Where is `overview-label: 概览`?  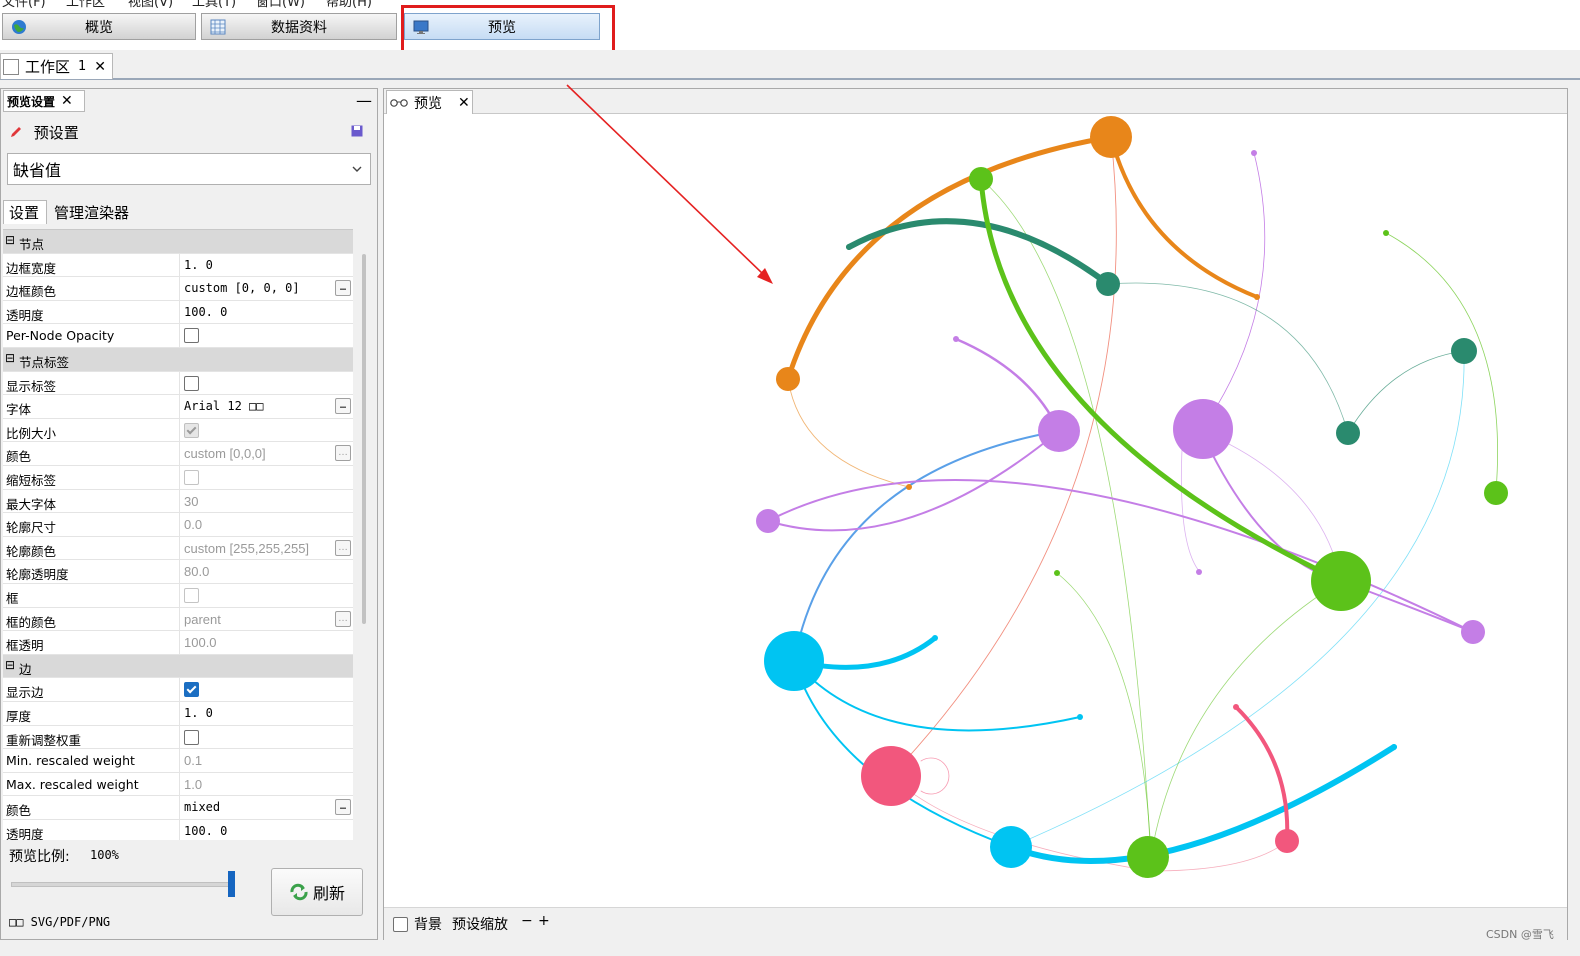 overview-label: 概览 is located at coordinates (99, 27).